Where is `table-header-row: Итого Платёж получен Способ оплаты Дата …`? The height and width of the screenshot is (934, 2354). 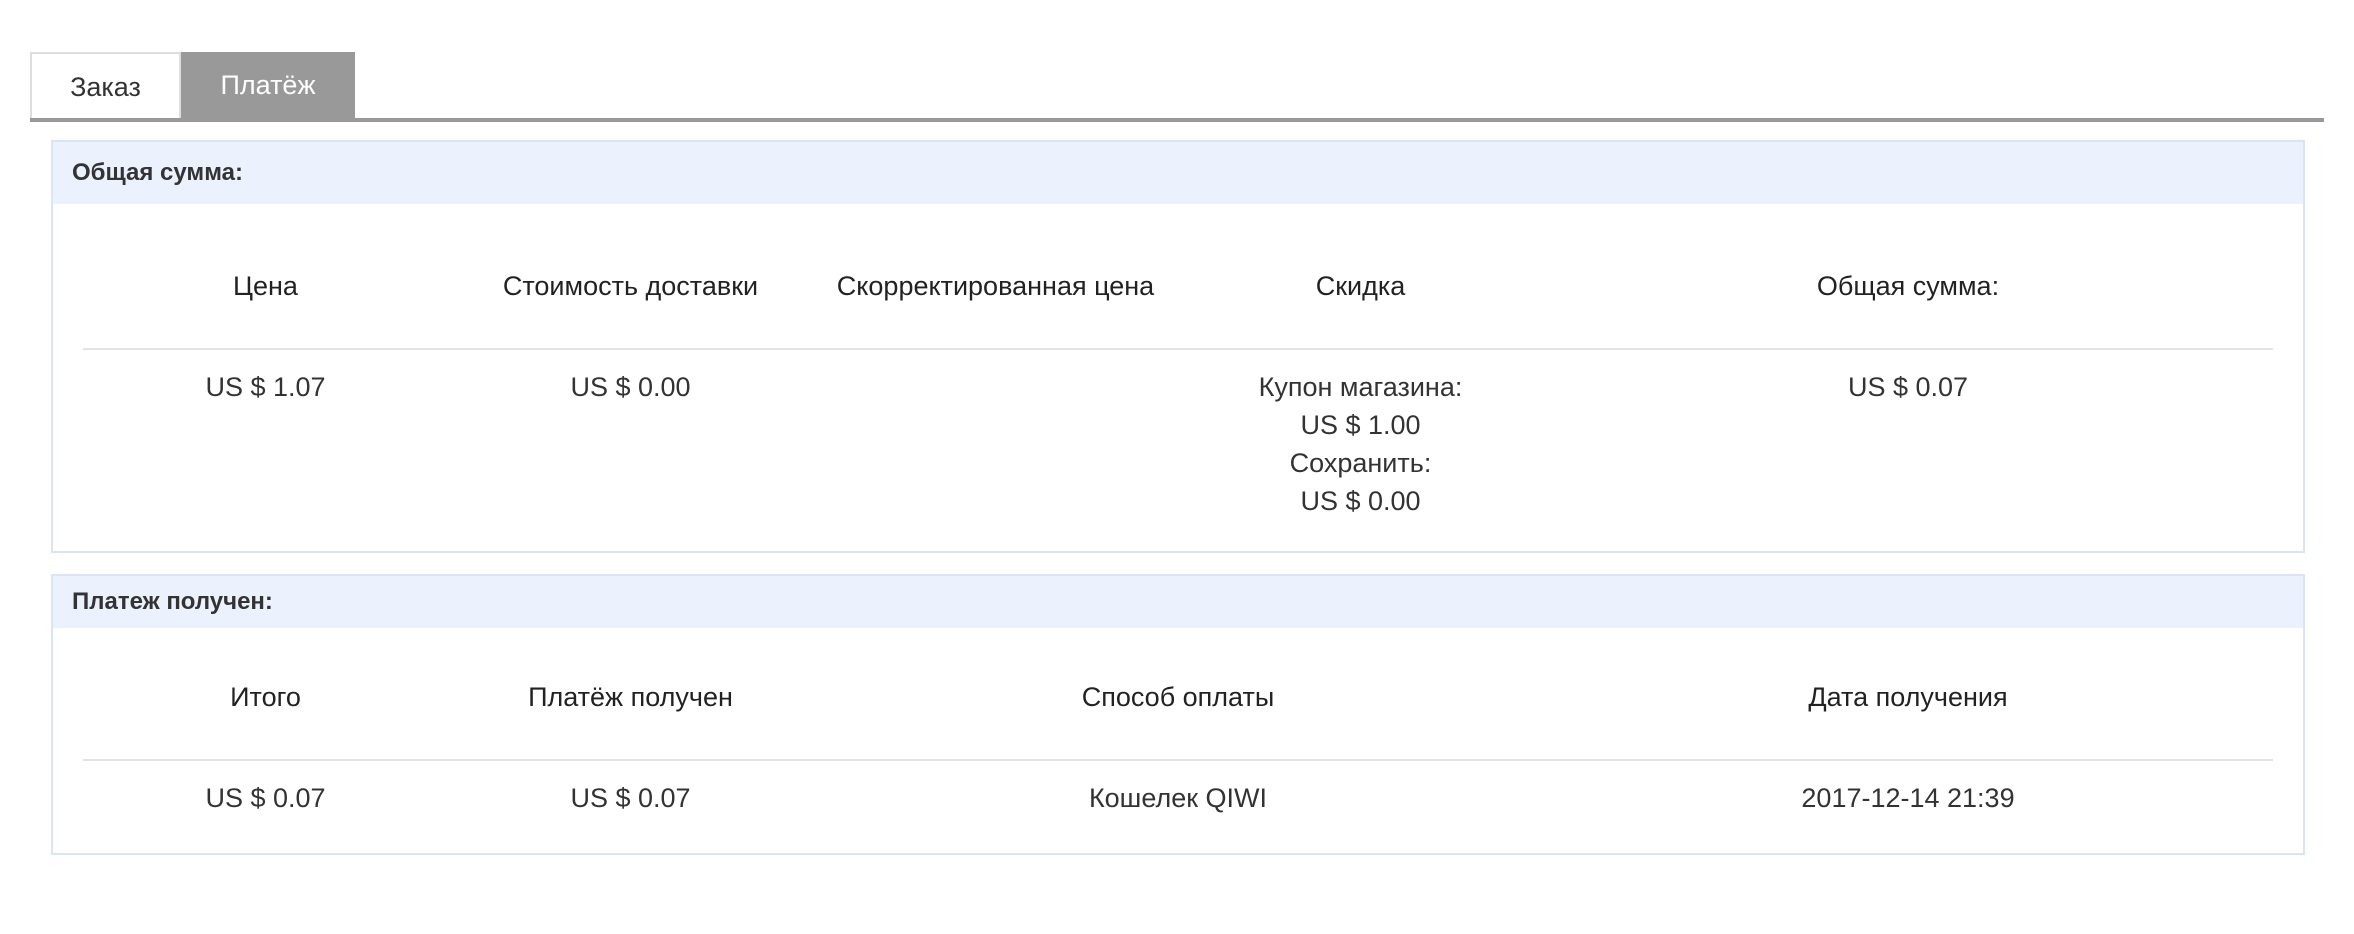
table-header-row: Итого Платёж получен Способ оплаты Дата … is located at coordinates (1178, 698).